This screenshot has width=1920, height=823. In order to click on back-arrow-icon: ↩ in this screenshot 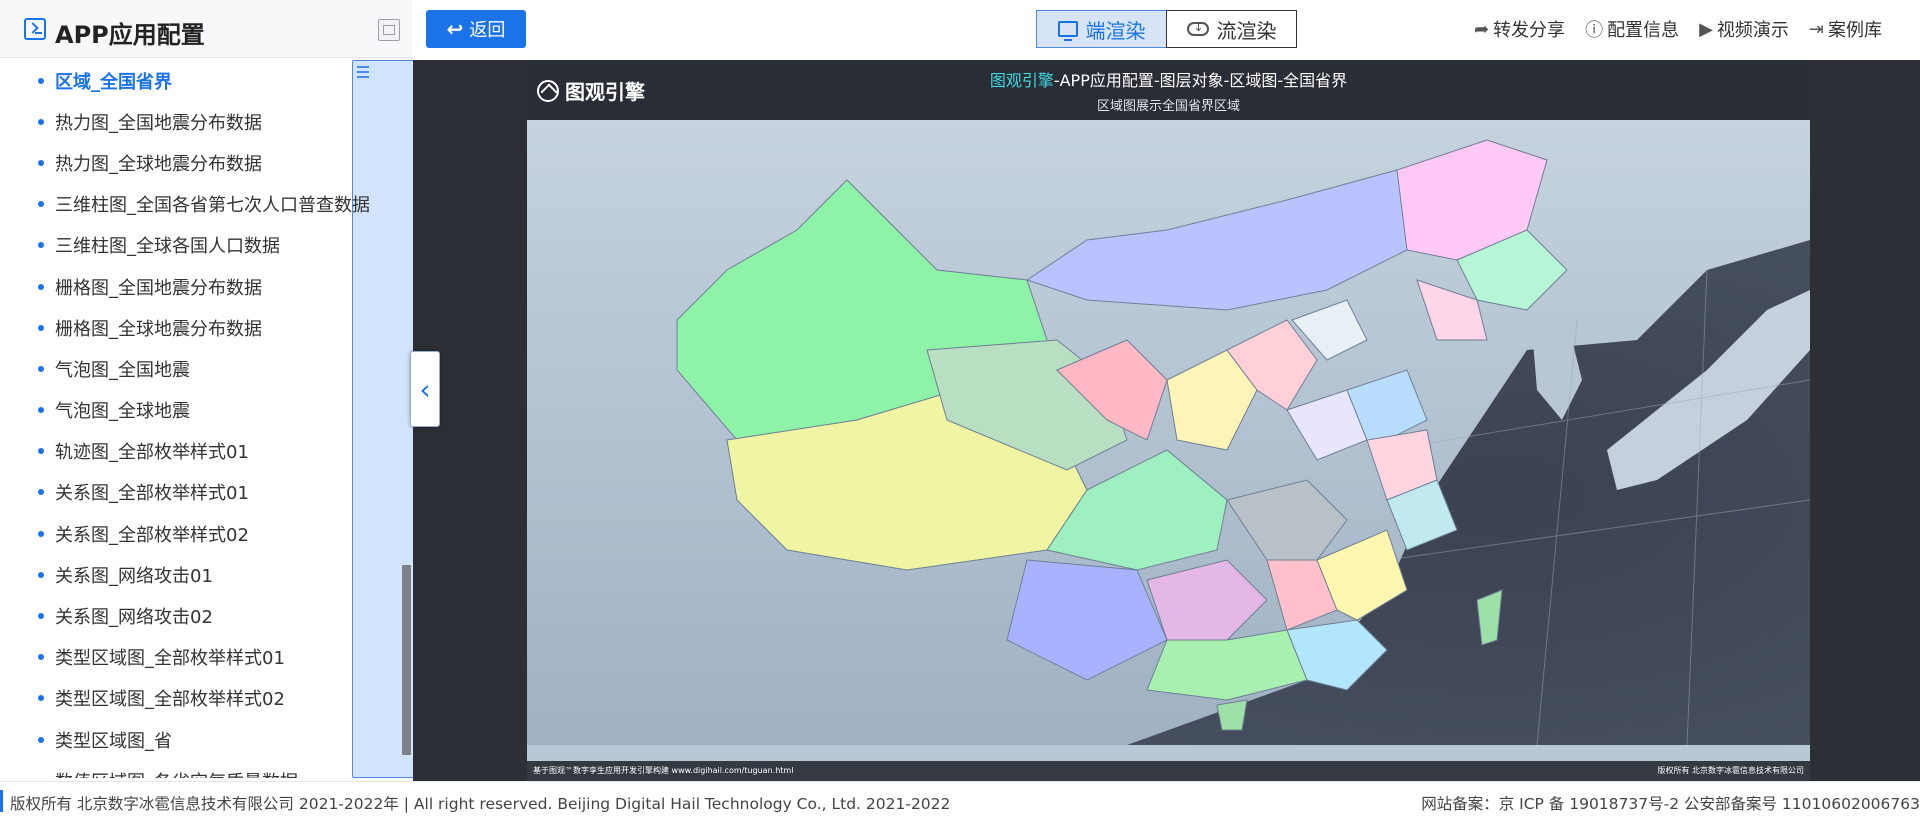, I will do `click(455, 29)`.